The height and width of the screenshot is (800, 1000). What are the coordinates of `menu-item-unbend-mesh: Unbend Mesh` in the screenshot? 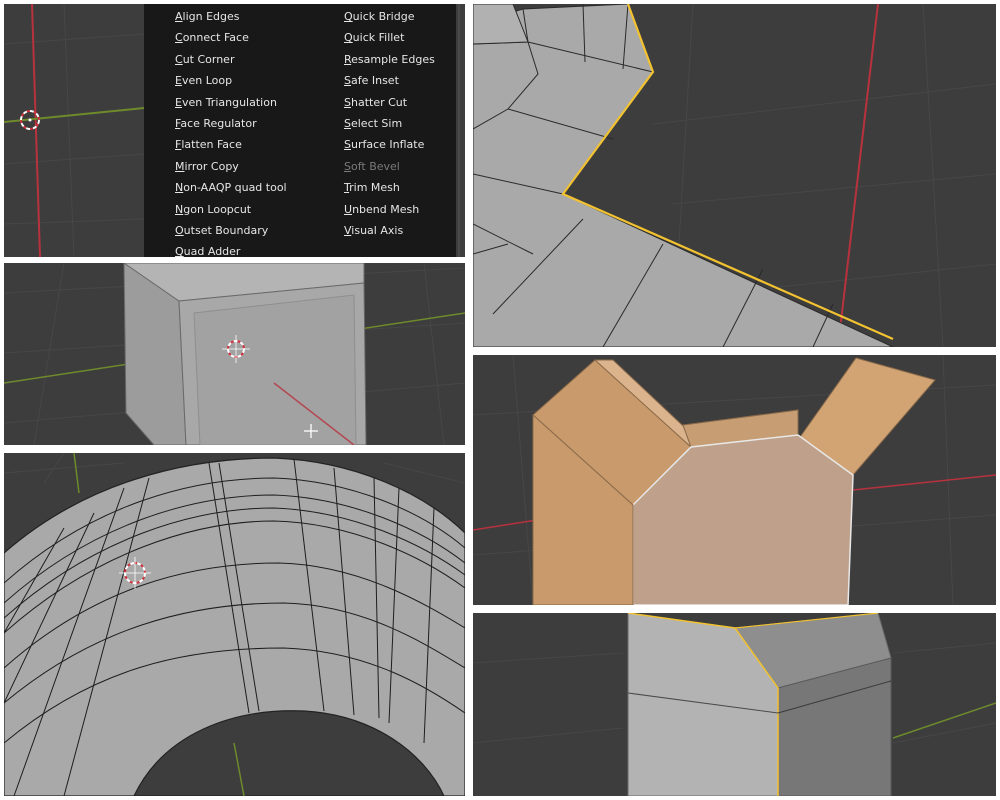 It's located at (381, 210).